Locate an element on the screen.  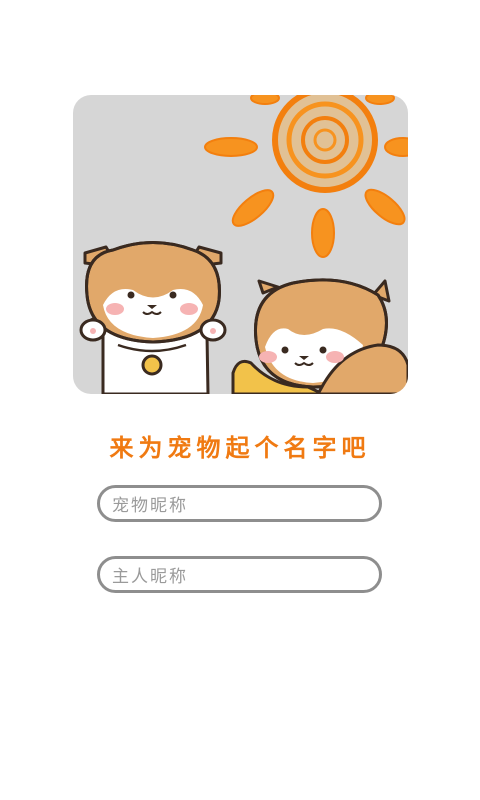
shiba-dog-right is located at coordinates (319, 336).